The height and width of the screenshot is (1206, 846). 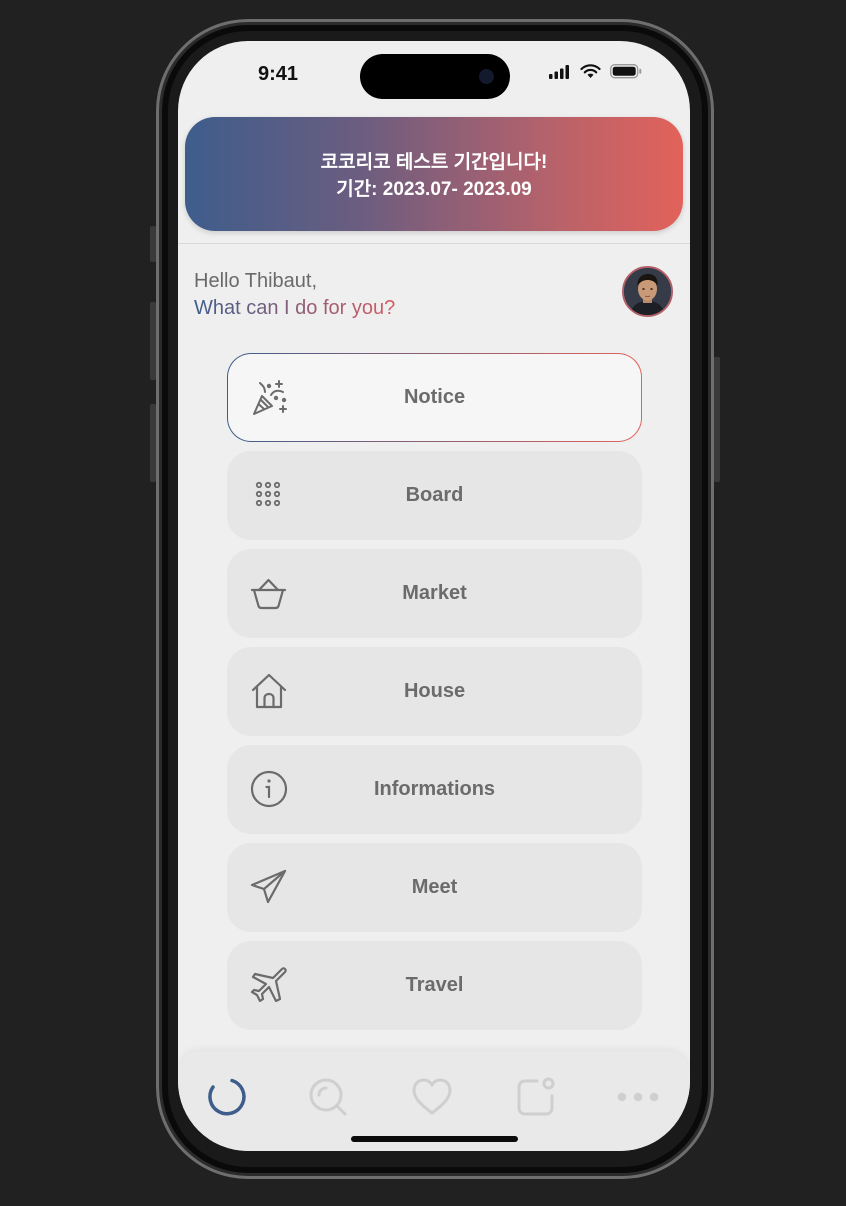 I want to click on menu-item-label: Board, so click(x=434, y=495).